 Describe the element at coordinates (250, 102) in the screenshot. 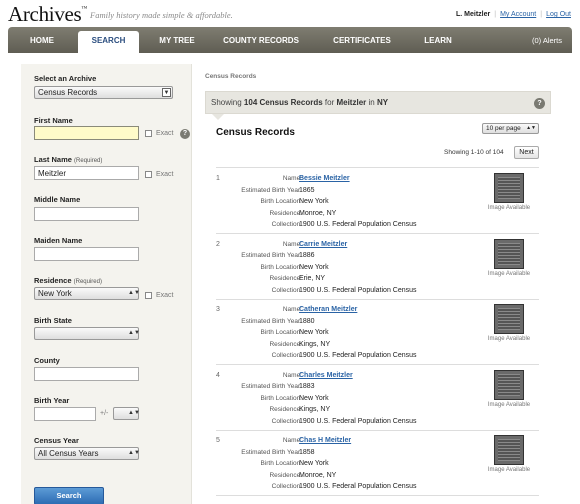

I see `result-count: 104` at that location.